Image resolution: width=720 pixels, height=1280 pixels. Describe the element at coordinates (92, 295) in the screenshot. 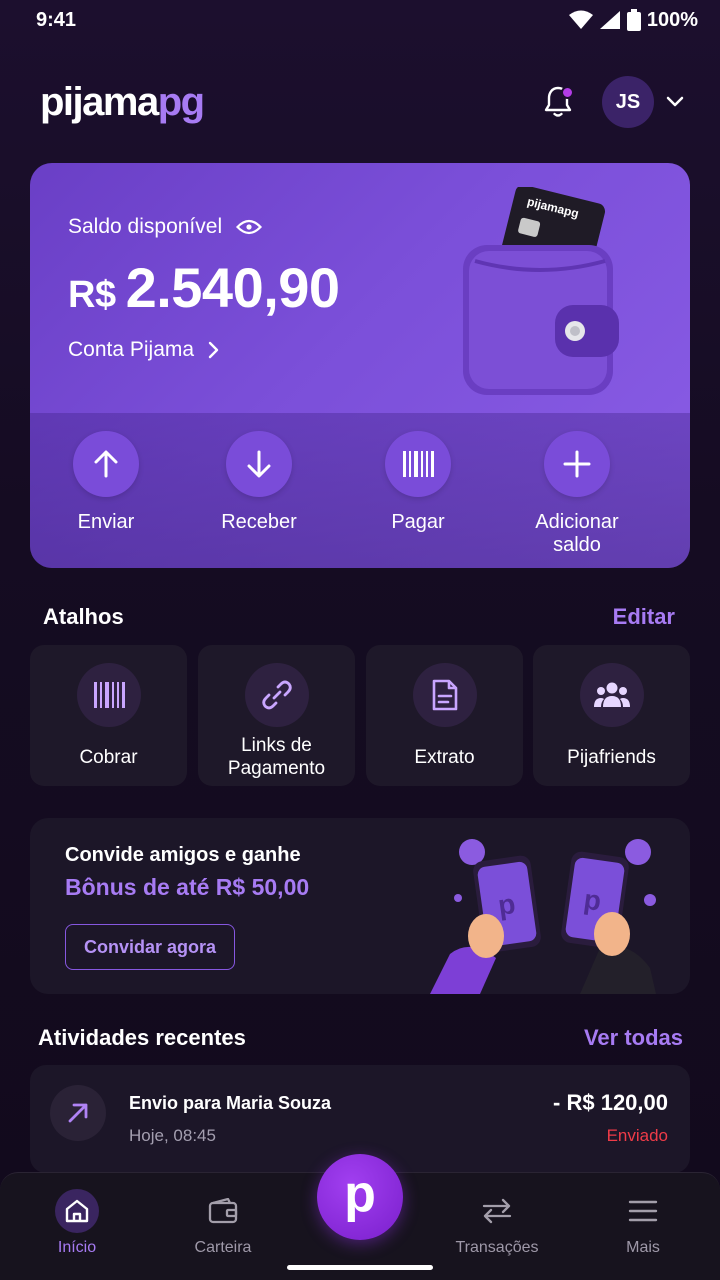

I see `balance-currency: R$` at that location.